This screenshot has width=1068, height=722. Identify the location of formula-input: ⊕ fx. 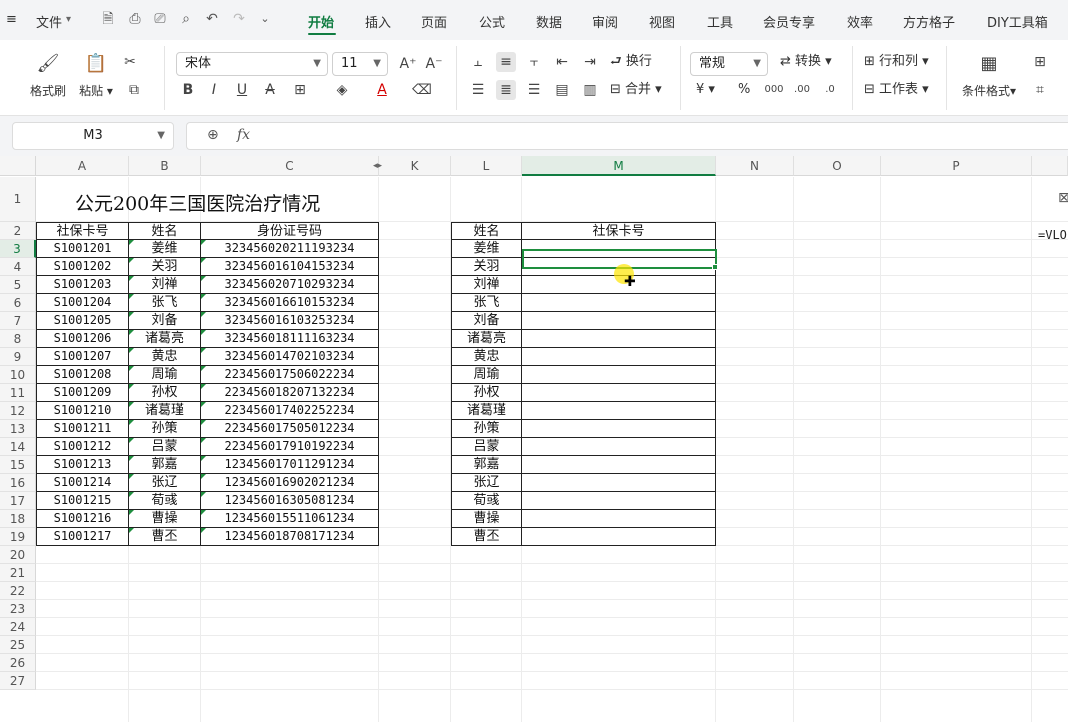
(627, 136).